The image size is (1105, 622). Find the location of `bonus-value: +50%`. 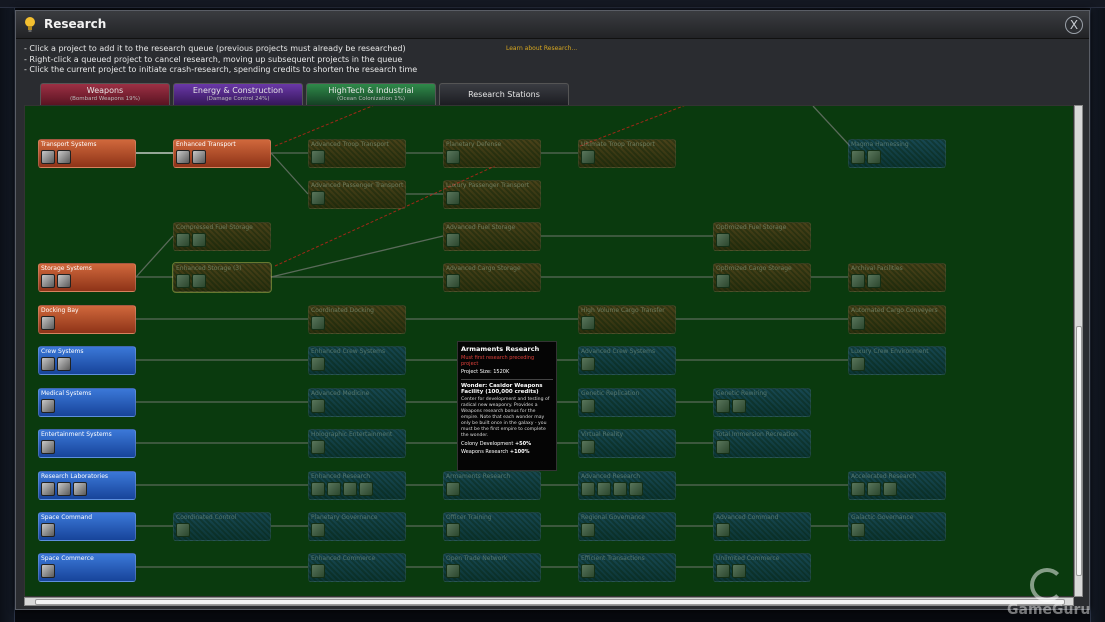

bonus-value: +50% is located at coordinates (523, 444).